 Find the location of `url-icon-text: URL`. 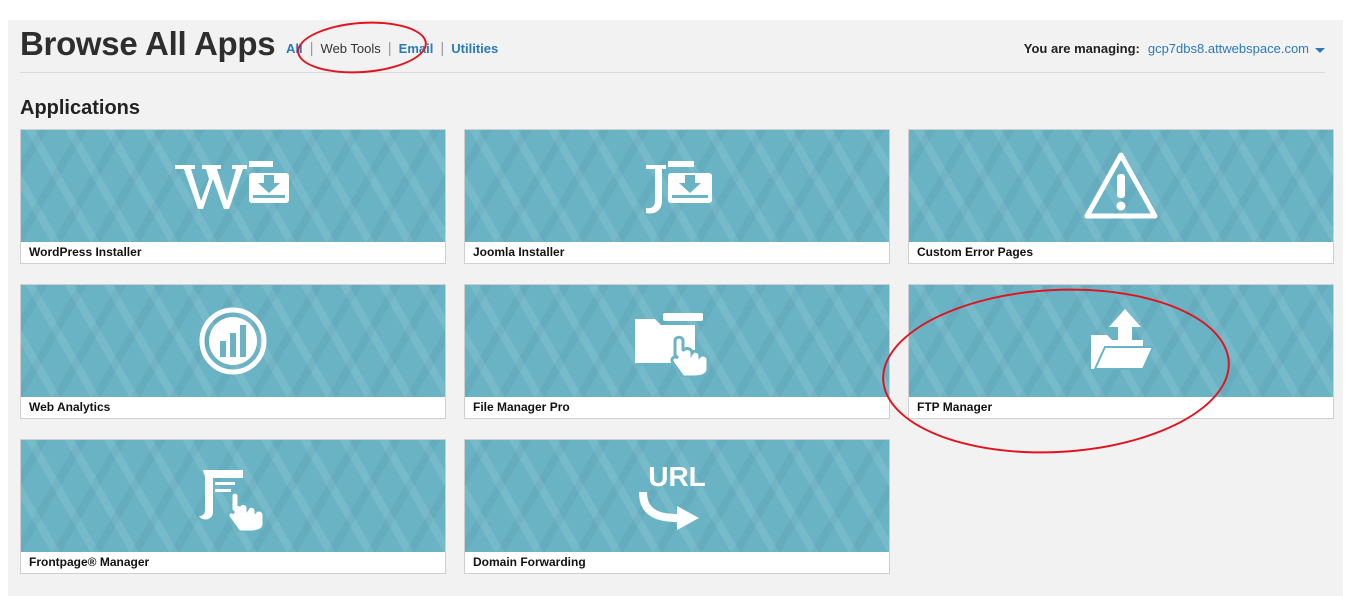

url-icon-text: URL is located at coordinates (677, 476).